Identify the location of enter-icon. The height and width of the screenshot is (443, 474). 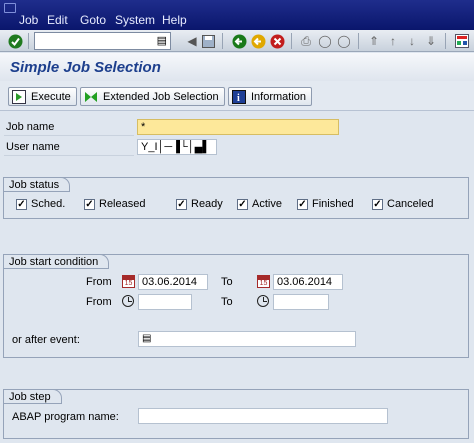
(15, 41).